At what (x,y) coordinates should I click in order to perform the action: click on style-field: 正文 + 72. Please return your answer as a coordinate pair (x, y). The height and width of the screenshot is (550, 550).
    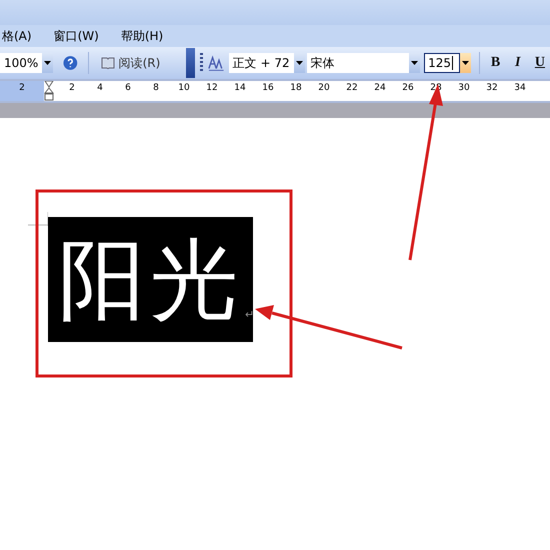
    Looking at the image, I should click on (261, 63).